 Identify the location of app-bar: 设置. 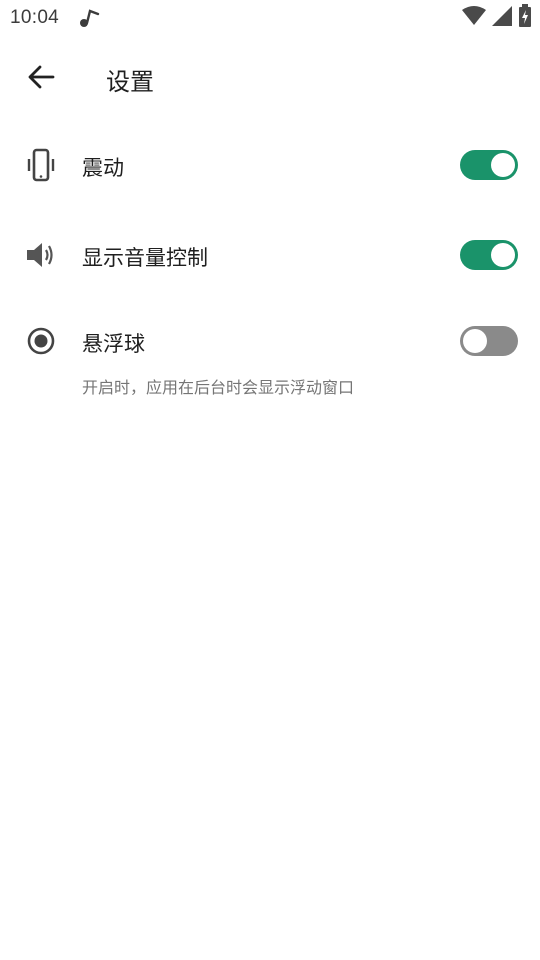
(270, 78).